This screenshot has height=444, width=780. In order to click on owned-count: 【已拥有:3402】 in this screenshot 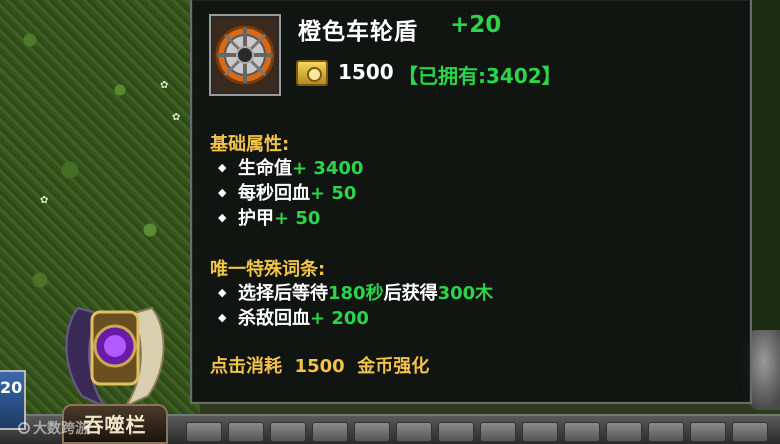, I will do `click(480, 76)`.